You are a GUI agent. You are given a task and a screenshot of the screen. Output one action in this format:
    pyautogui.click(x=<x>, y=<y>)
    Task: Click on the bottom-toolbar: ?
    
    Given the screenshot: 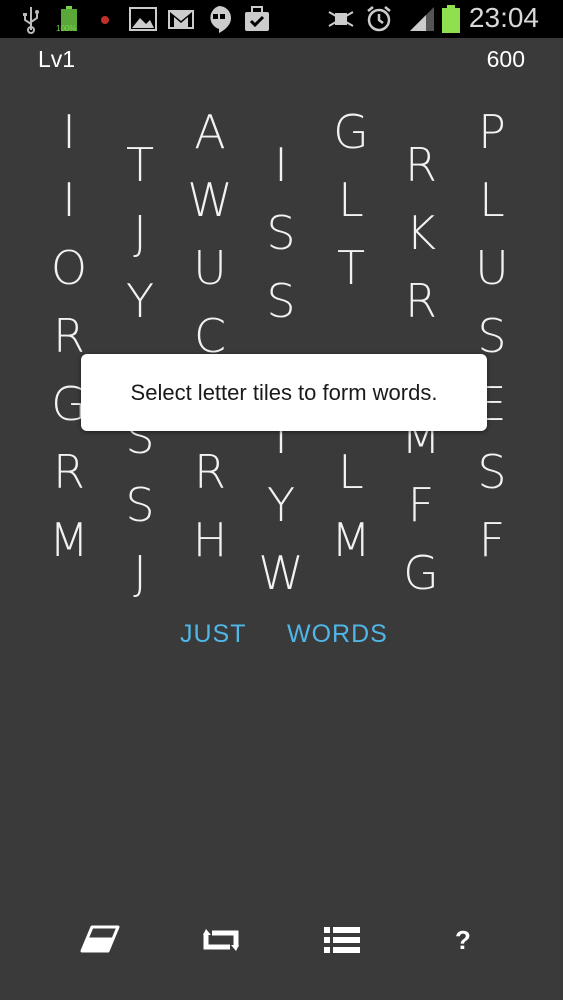 What is the action you would take?
    pyautogui.click(x=281, y=940)
    